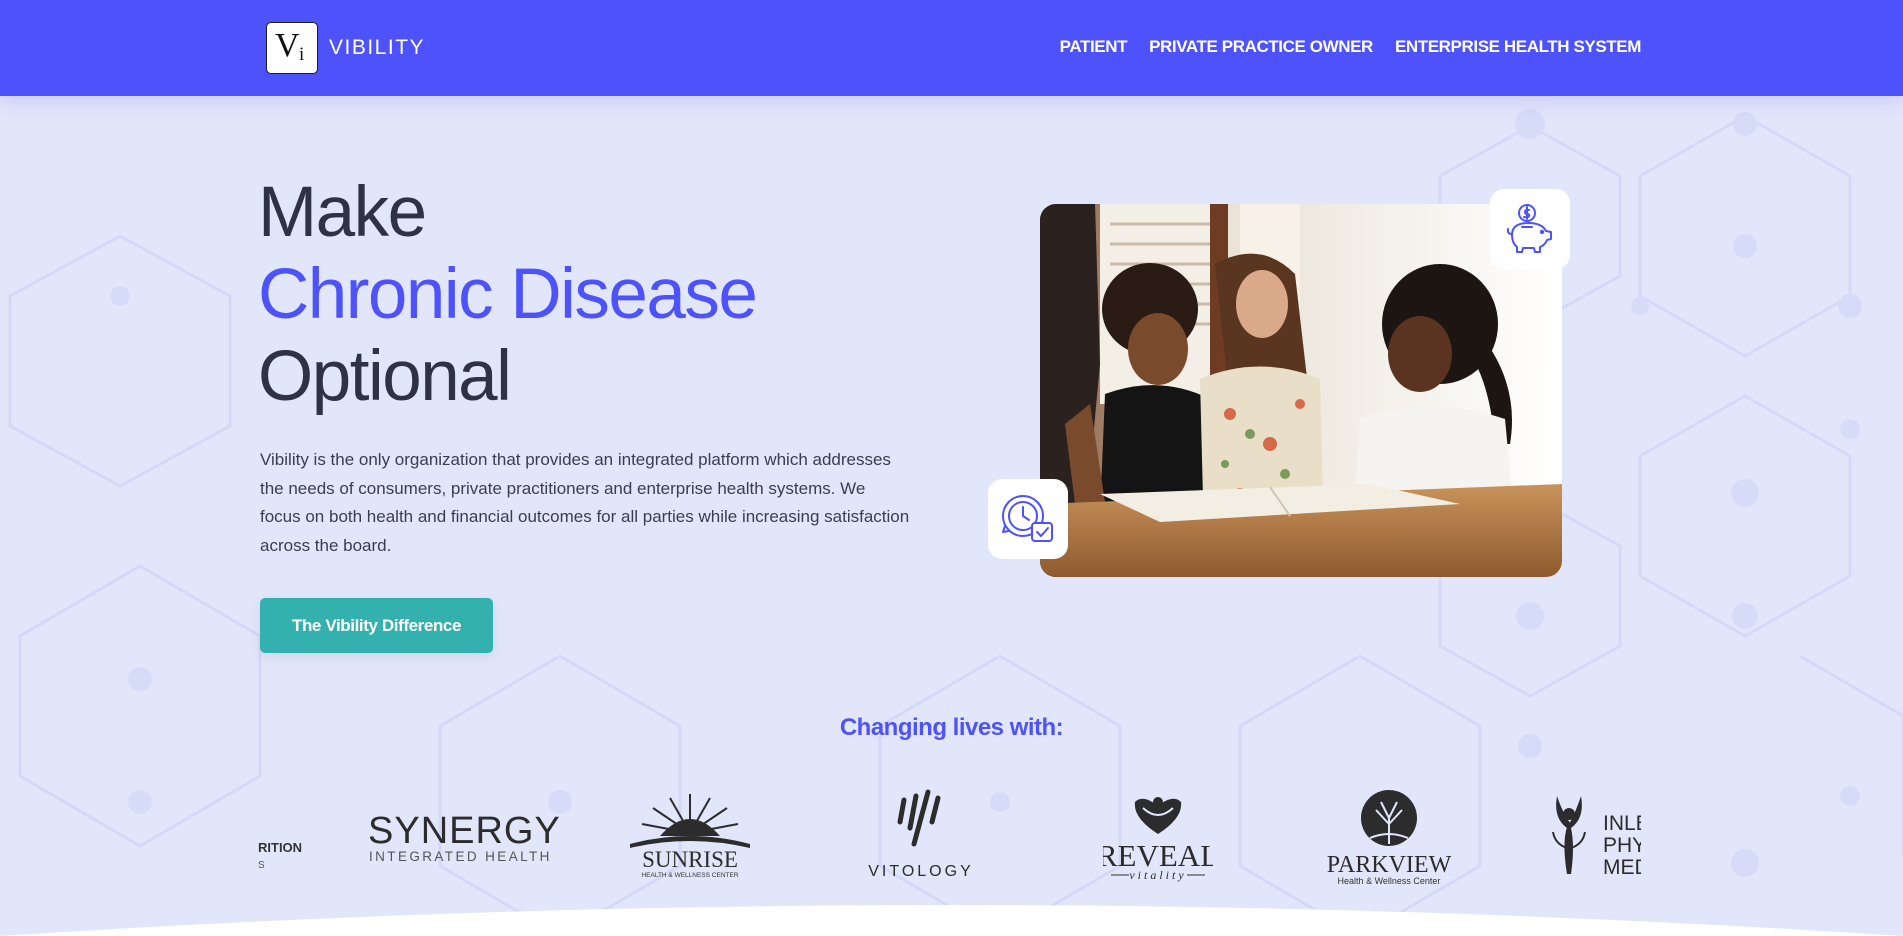 The image size is (1903, 936). Describe the element at coordinates (1389, 881) in the screenshot. I see `parkview-logo-subtitle: Health & Wellness Center` at that location.